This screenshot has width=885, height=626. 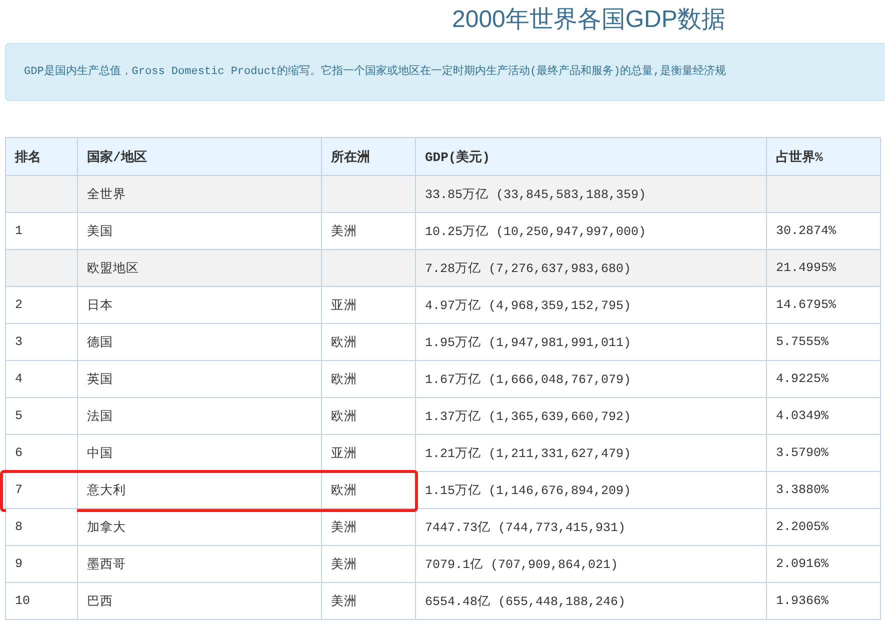 I want to click on country-cell: 美国, so click(x=200, y=231).